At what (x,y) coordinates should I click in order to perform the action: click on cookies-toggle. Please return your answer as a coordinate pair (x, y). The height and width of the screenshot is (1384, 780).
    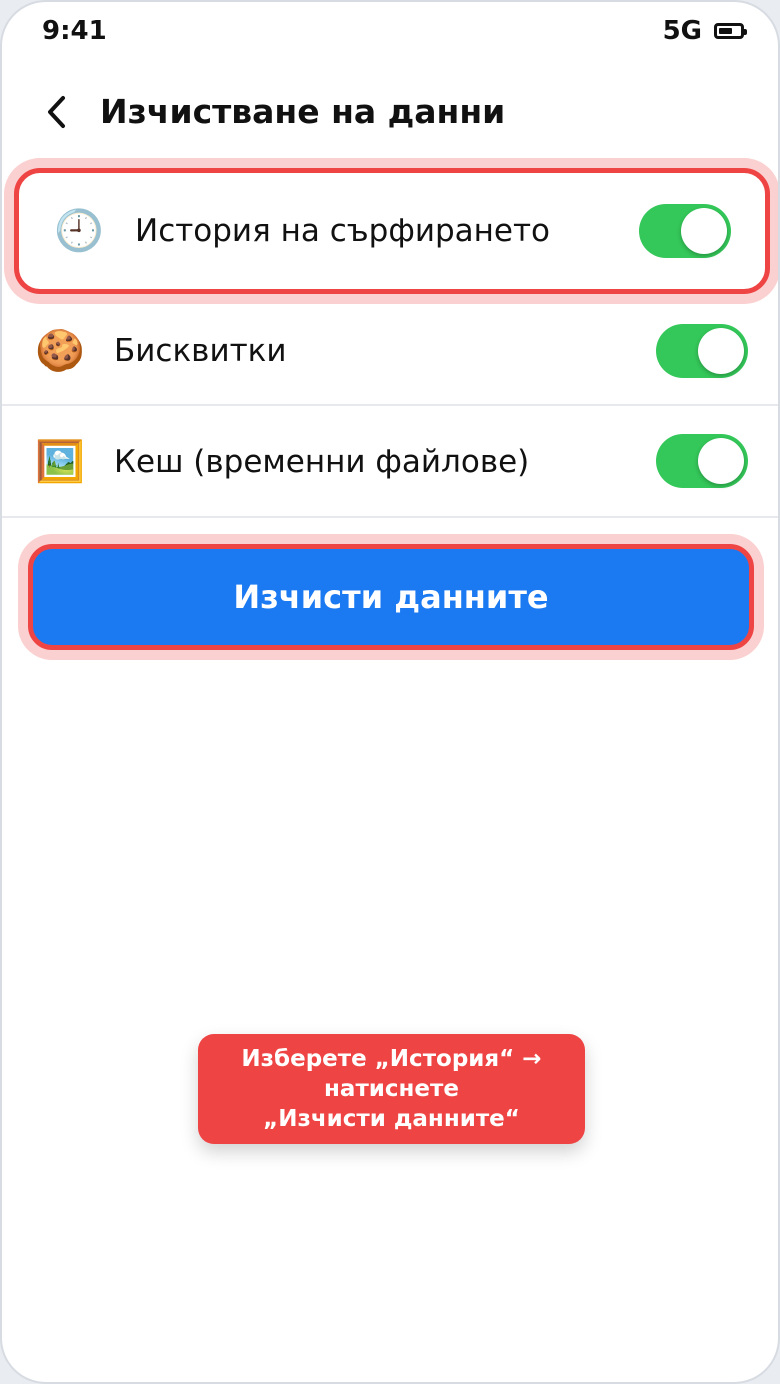
    Looking at the image, I should click on (702, 351).